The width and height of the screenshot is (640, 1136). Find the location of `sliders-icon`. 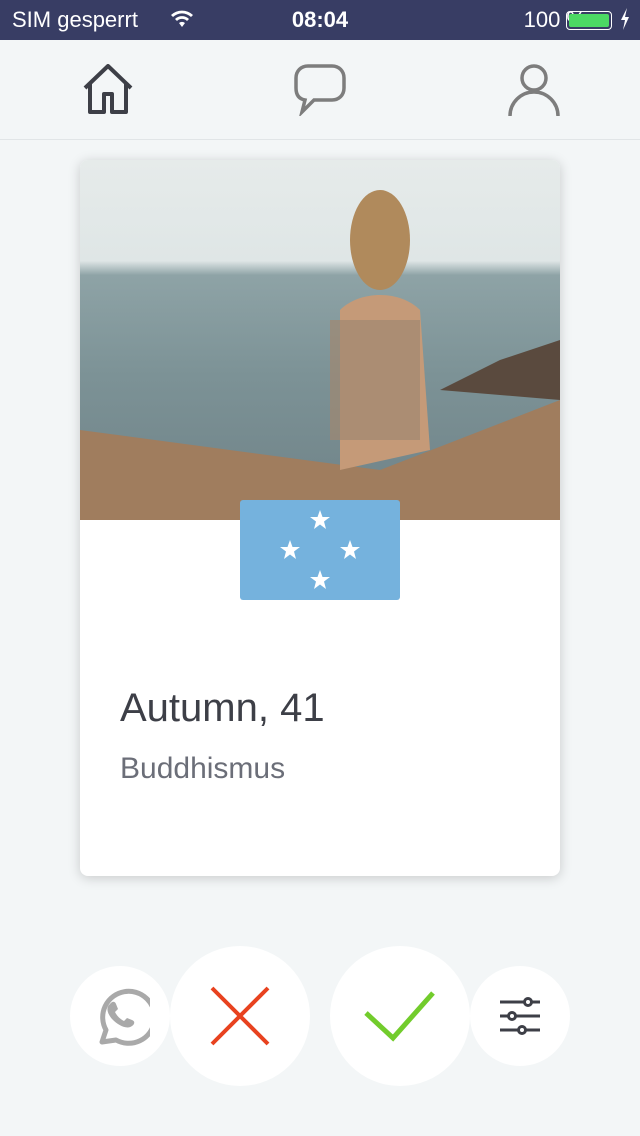

sliders-icon is located at coordinates (520, 1016).